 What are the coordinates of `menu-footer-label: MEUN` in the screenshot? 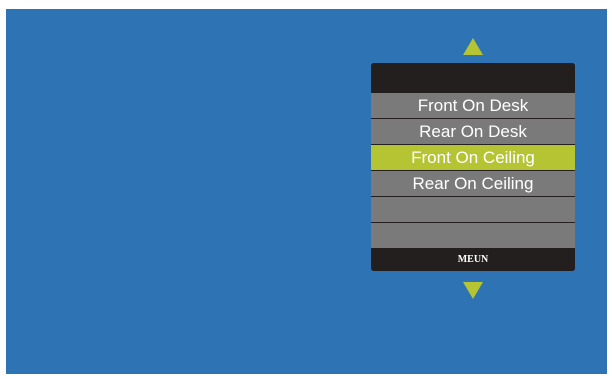 It's located at (473, 260).